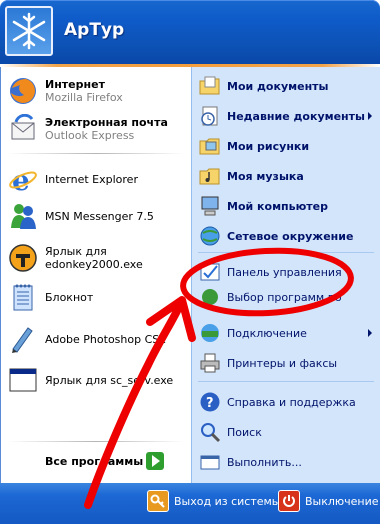 Image resolution: width=380 pixels, height=524 pixels. I want to click on recent-documents-icon, so click(210, 116).